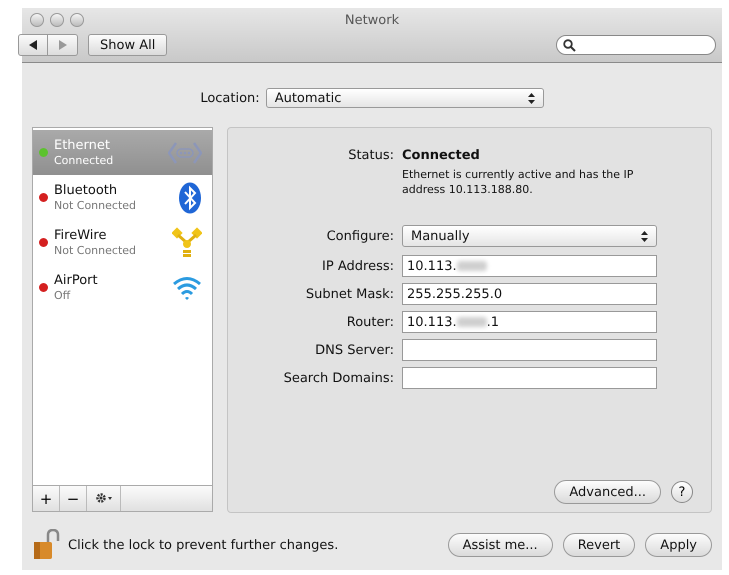  Describe the element at coordinates (529, 294) in the screenshot. I see `input-field: 255.255.255.0` at that location.